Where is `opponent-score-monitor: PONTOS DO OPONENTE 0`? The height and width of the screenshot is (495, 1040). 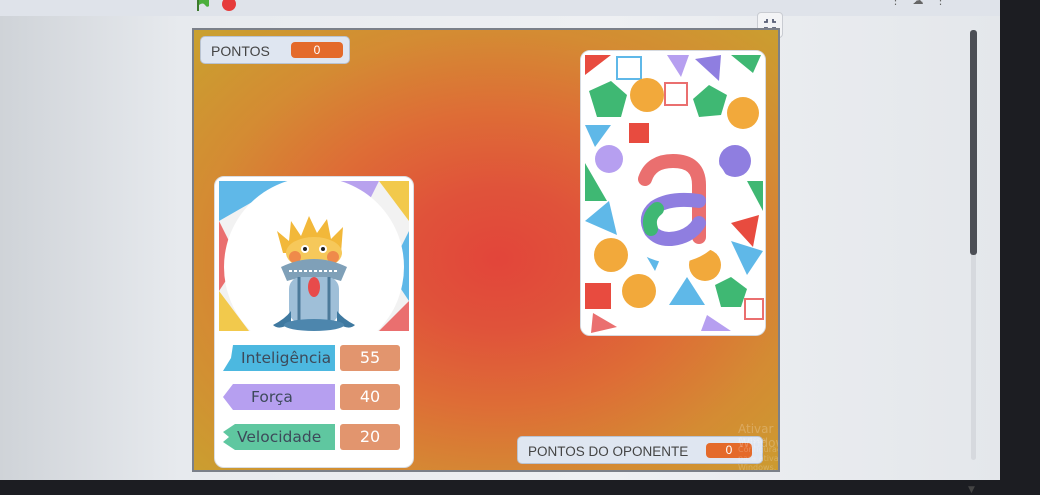
opponent-score-monitor: PONTOS DO OPONENTE 0 is located at coordinates (640, 450).